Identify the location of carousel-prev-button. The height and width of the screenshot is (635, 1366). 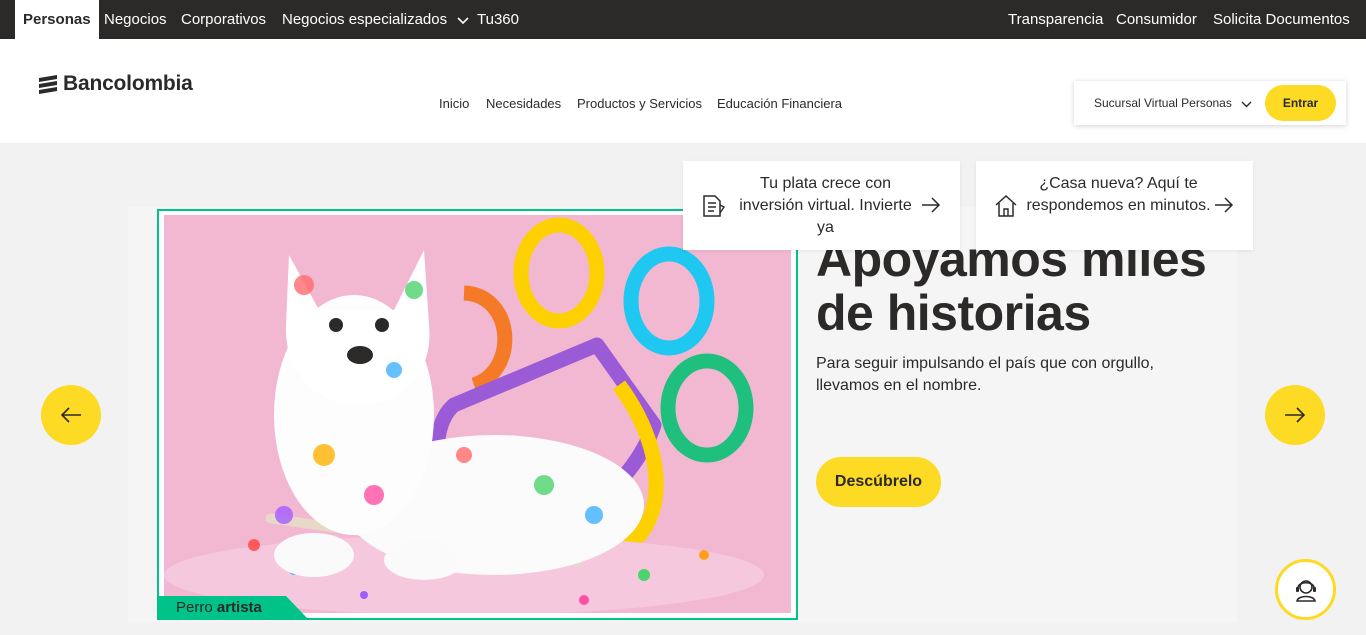
(71, 415).